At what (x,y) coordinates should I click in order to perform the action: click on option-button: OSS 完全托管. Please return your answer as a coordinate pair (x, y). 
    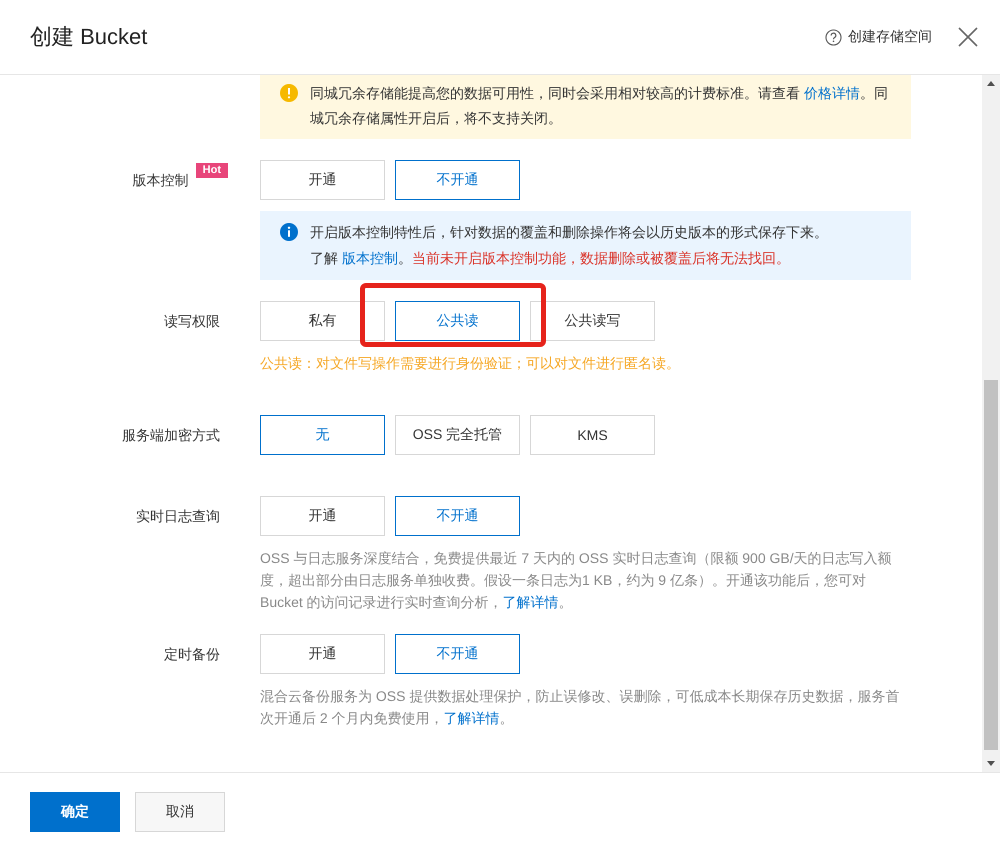
    Looking at the image, I should click on (457, 435).